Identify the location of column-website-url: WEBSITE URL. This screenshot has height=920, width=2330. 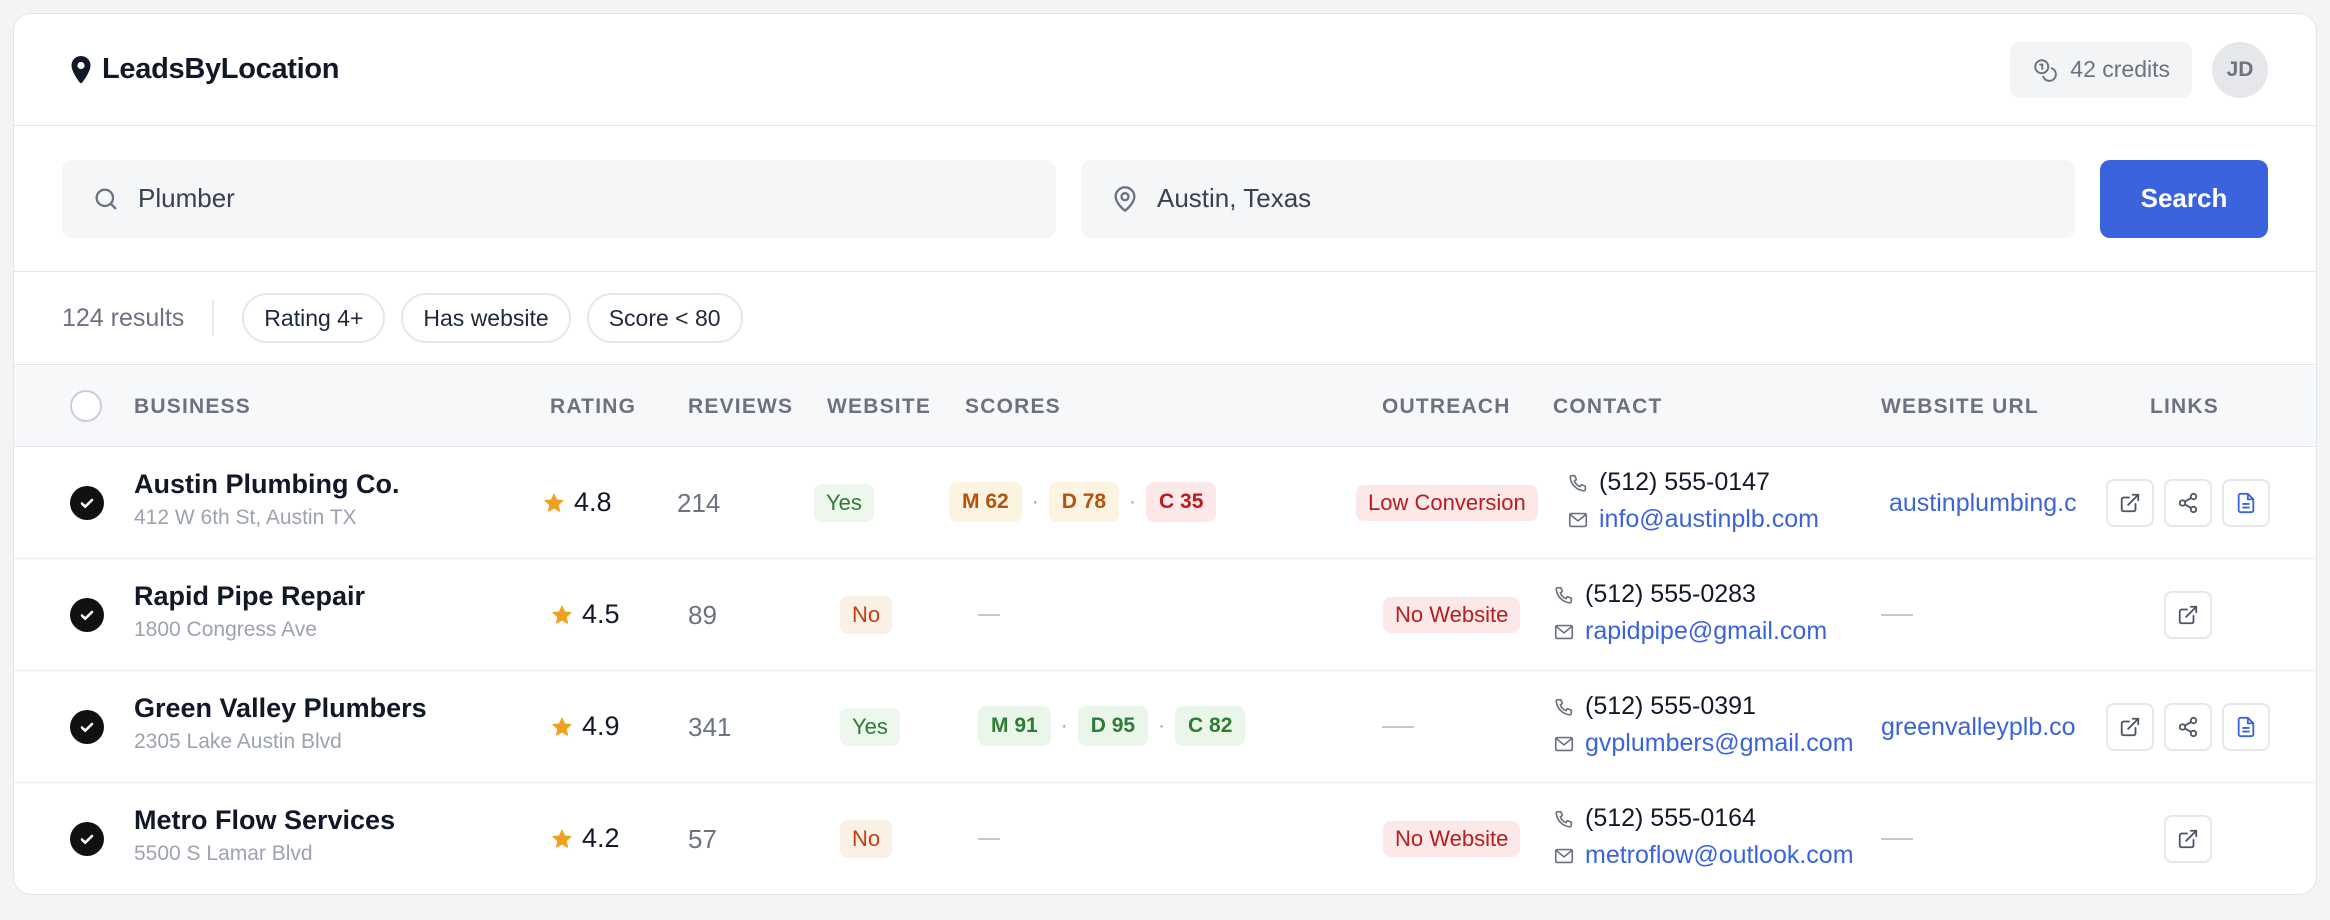
(1960, 406).